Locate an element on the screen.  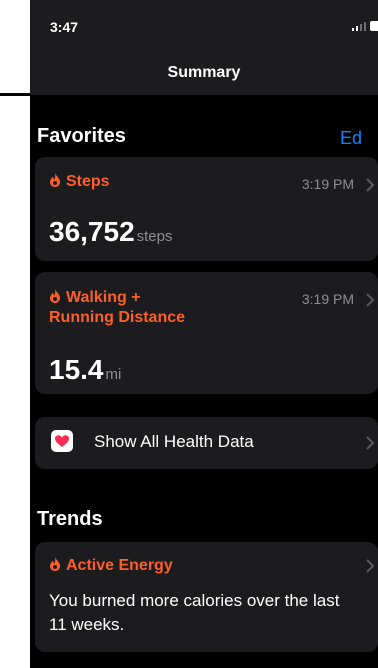
favorites-heading: Favorites is located at coordinates (81, 136).